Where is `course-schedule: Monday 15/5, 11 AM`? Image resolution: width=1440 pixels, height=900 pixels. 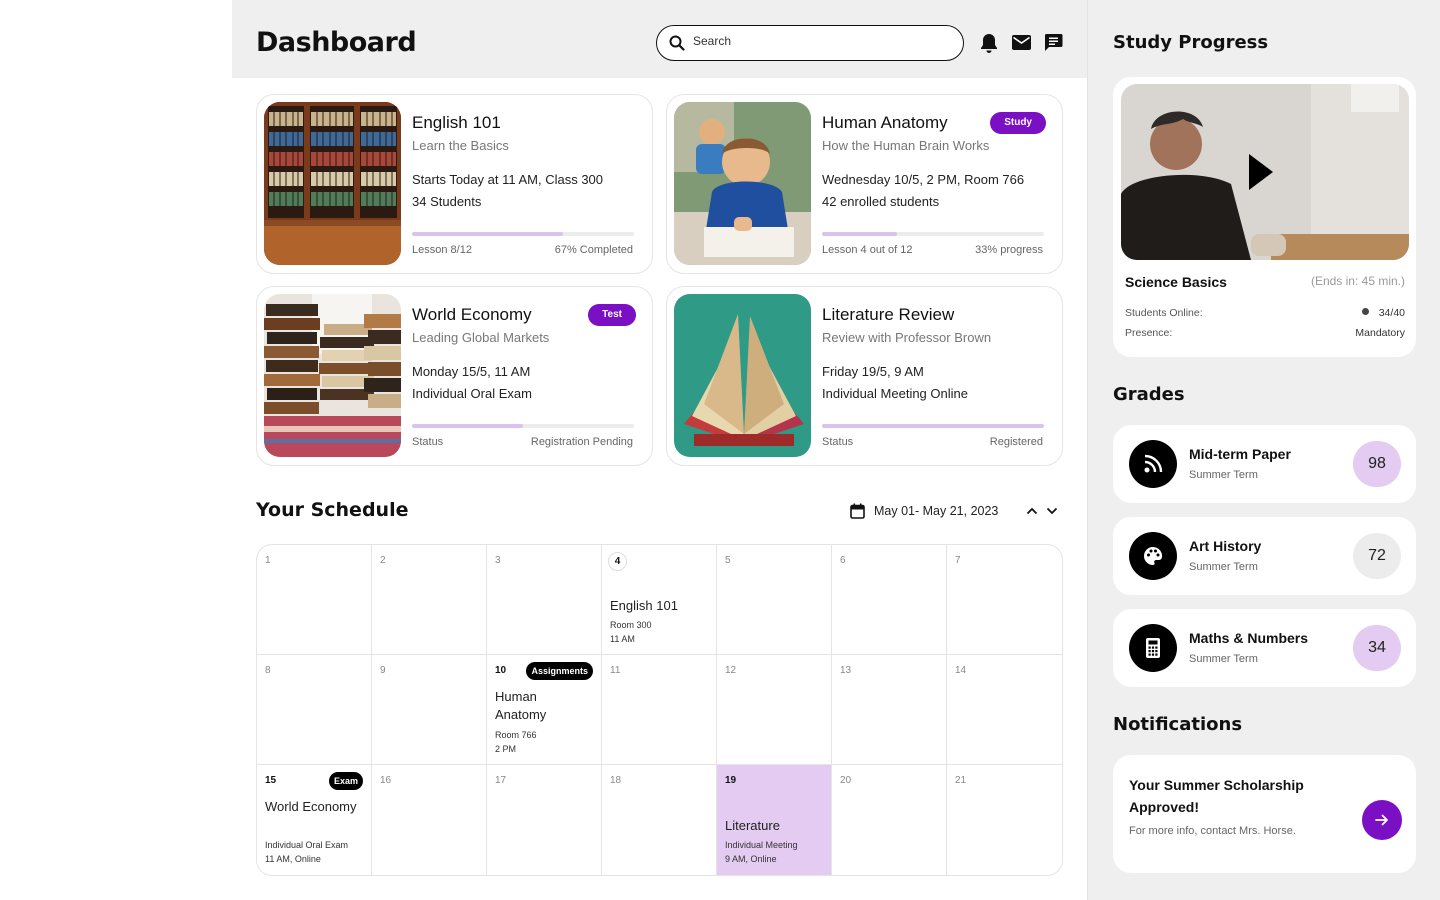 course-schedule: Monday 15/5, 11 AM is located at coordinates (471, 371).